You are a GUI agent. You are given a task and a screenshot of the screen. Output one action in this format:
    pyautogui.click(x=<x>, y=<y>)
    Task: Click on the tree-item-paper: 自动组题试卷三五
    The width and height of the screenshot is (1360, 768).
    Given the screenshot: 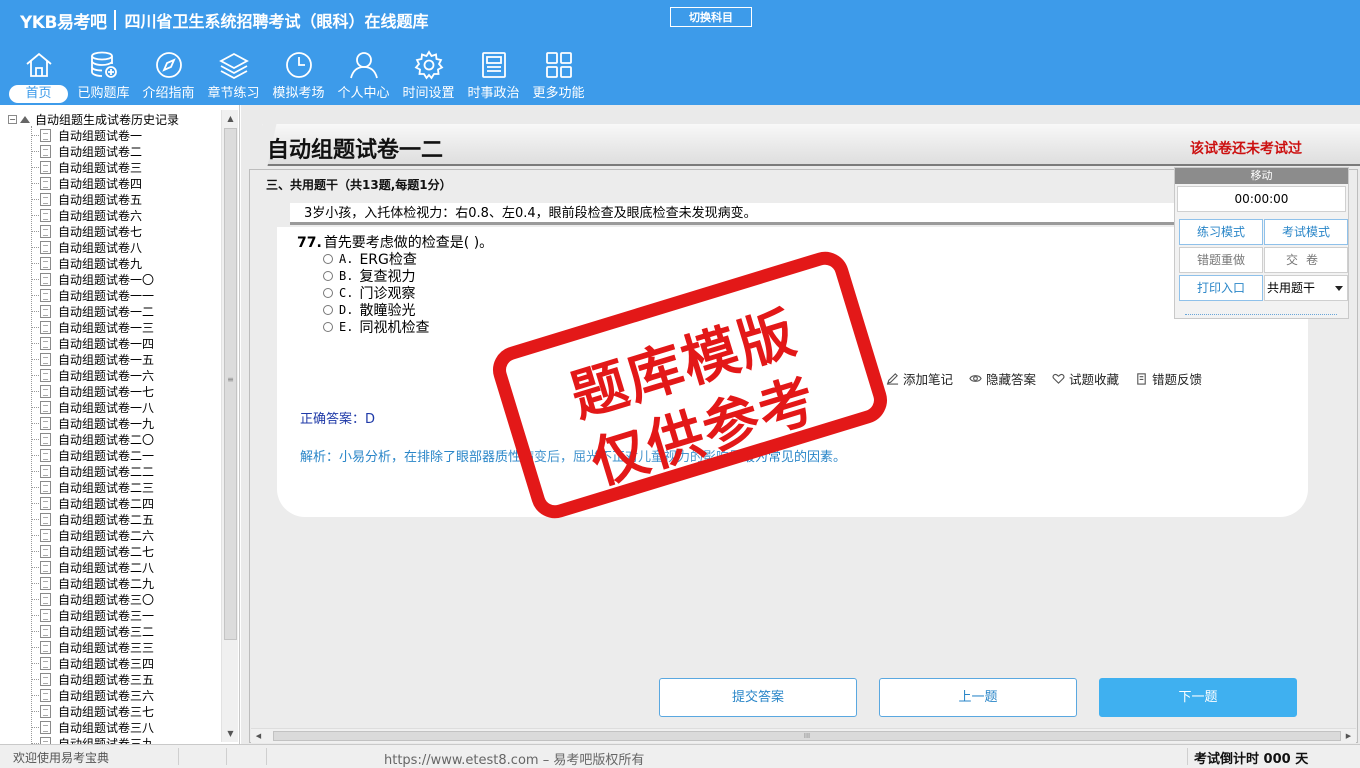 What is the action you would take?
    pyautogui.click(x=92, y=679)
    